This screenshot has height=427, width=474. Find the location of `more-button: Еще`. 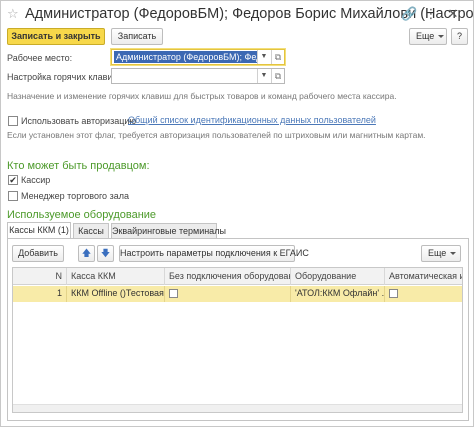

more-button: Еще is located at coordinates (428, 36).